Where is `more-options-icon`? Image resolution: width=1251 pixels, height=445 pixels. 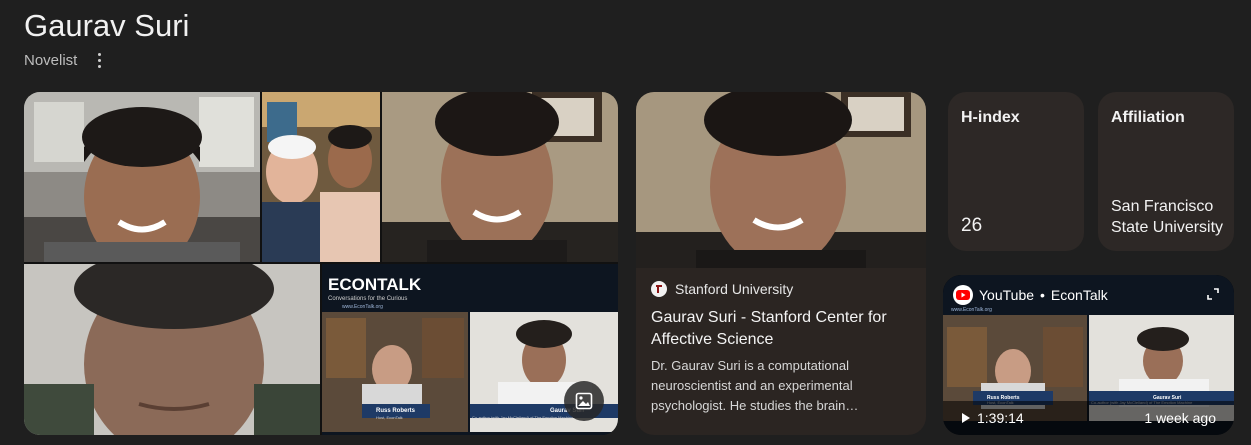 more-options-icon is located at coordinates (99, 60).